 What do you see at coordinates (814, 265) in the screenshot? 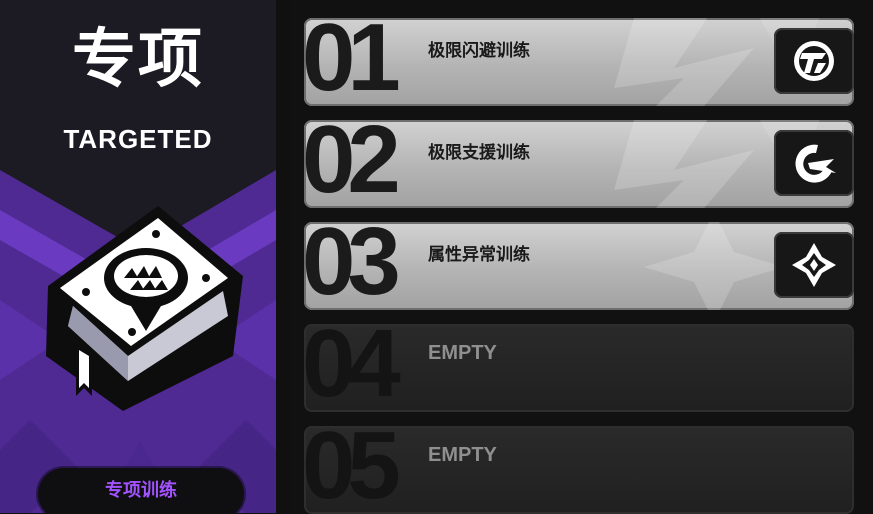
I see `anomaly-emblem-icon` at bounding box center [814, 265].